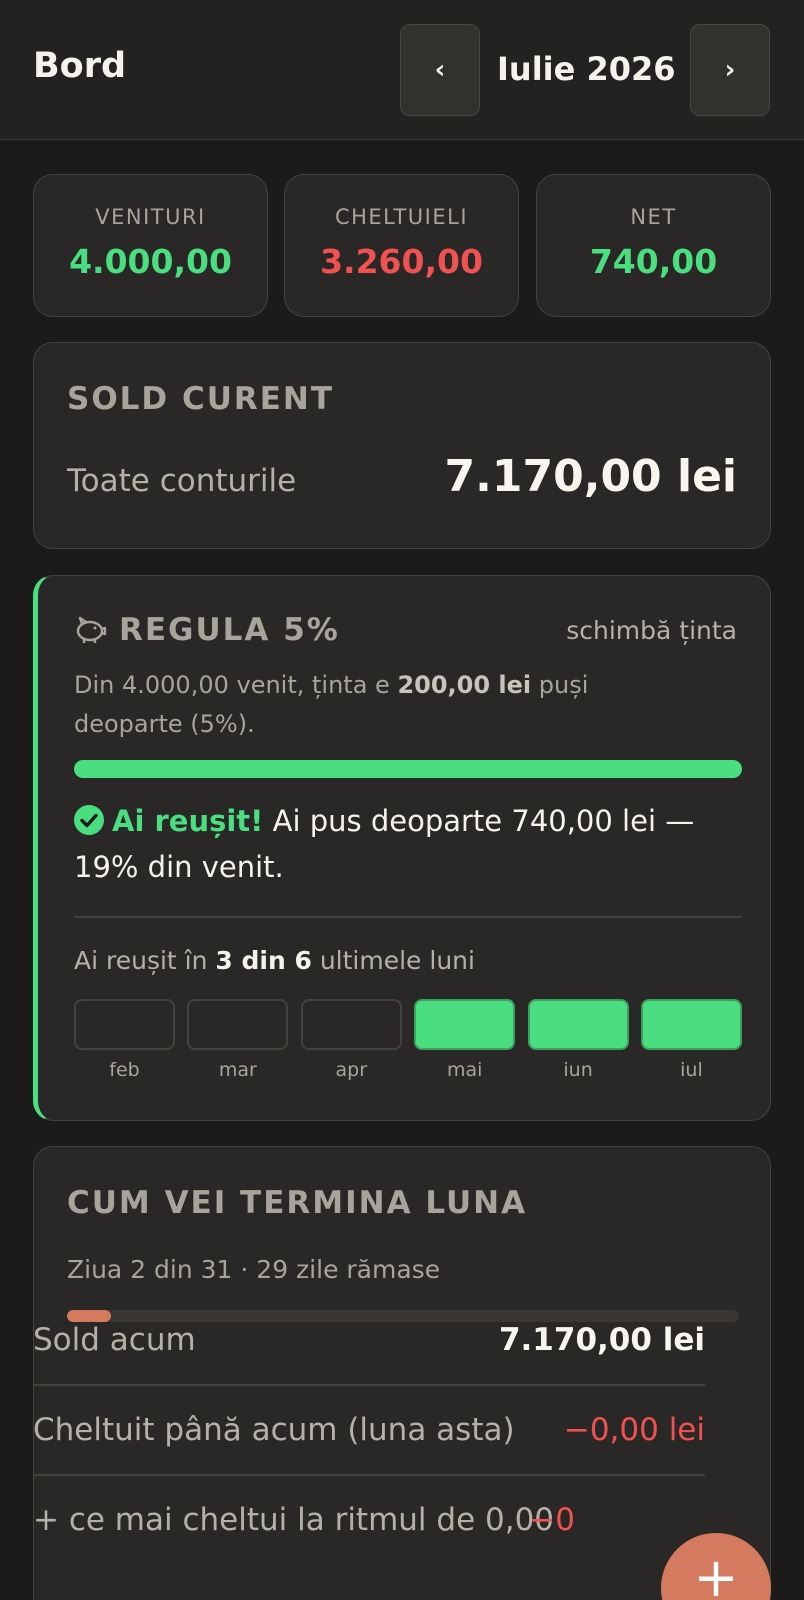 Image resolution: width=804 pixels, height=1600 pixels. What do you see at coordinates (716, 1573) in the screenshot?
I see `plus-icon: +` at bounding box center [716, 1573].